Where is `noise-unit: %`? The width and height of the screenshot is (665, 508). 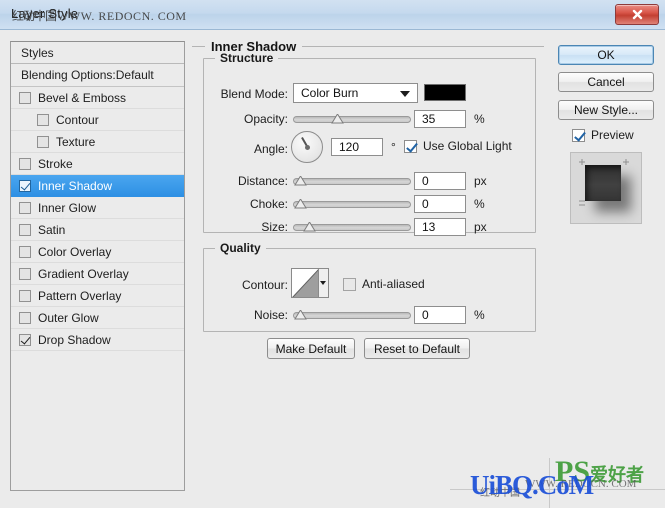 noise-unit: % is located at coordinates (479, 315).